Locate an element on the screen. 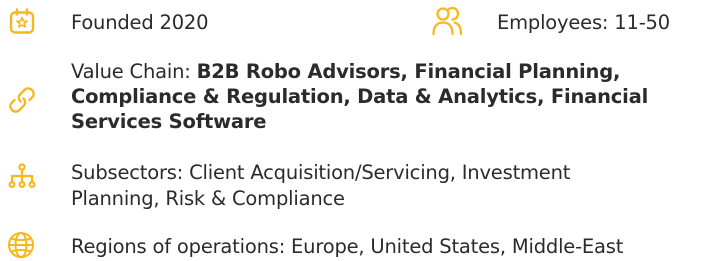 The image size is (710, 261). value-chain-line-3: Services Software is located at coordinates (169, 121).